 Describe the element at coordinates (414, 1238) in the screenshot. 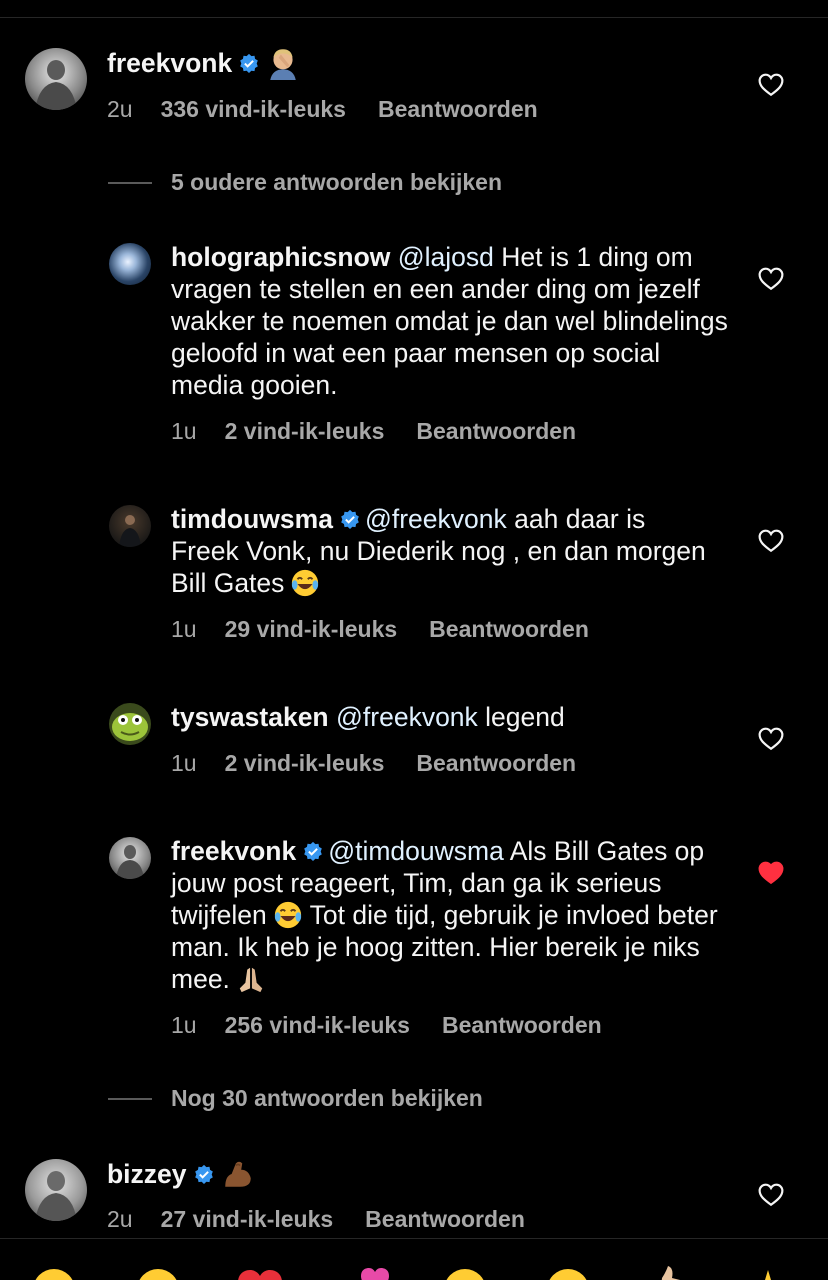

I see `bottom-divider` at that location.